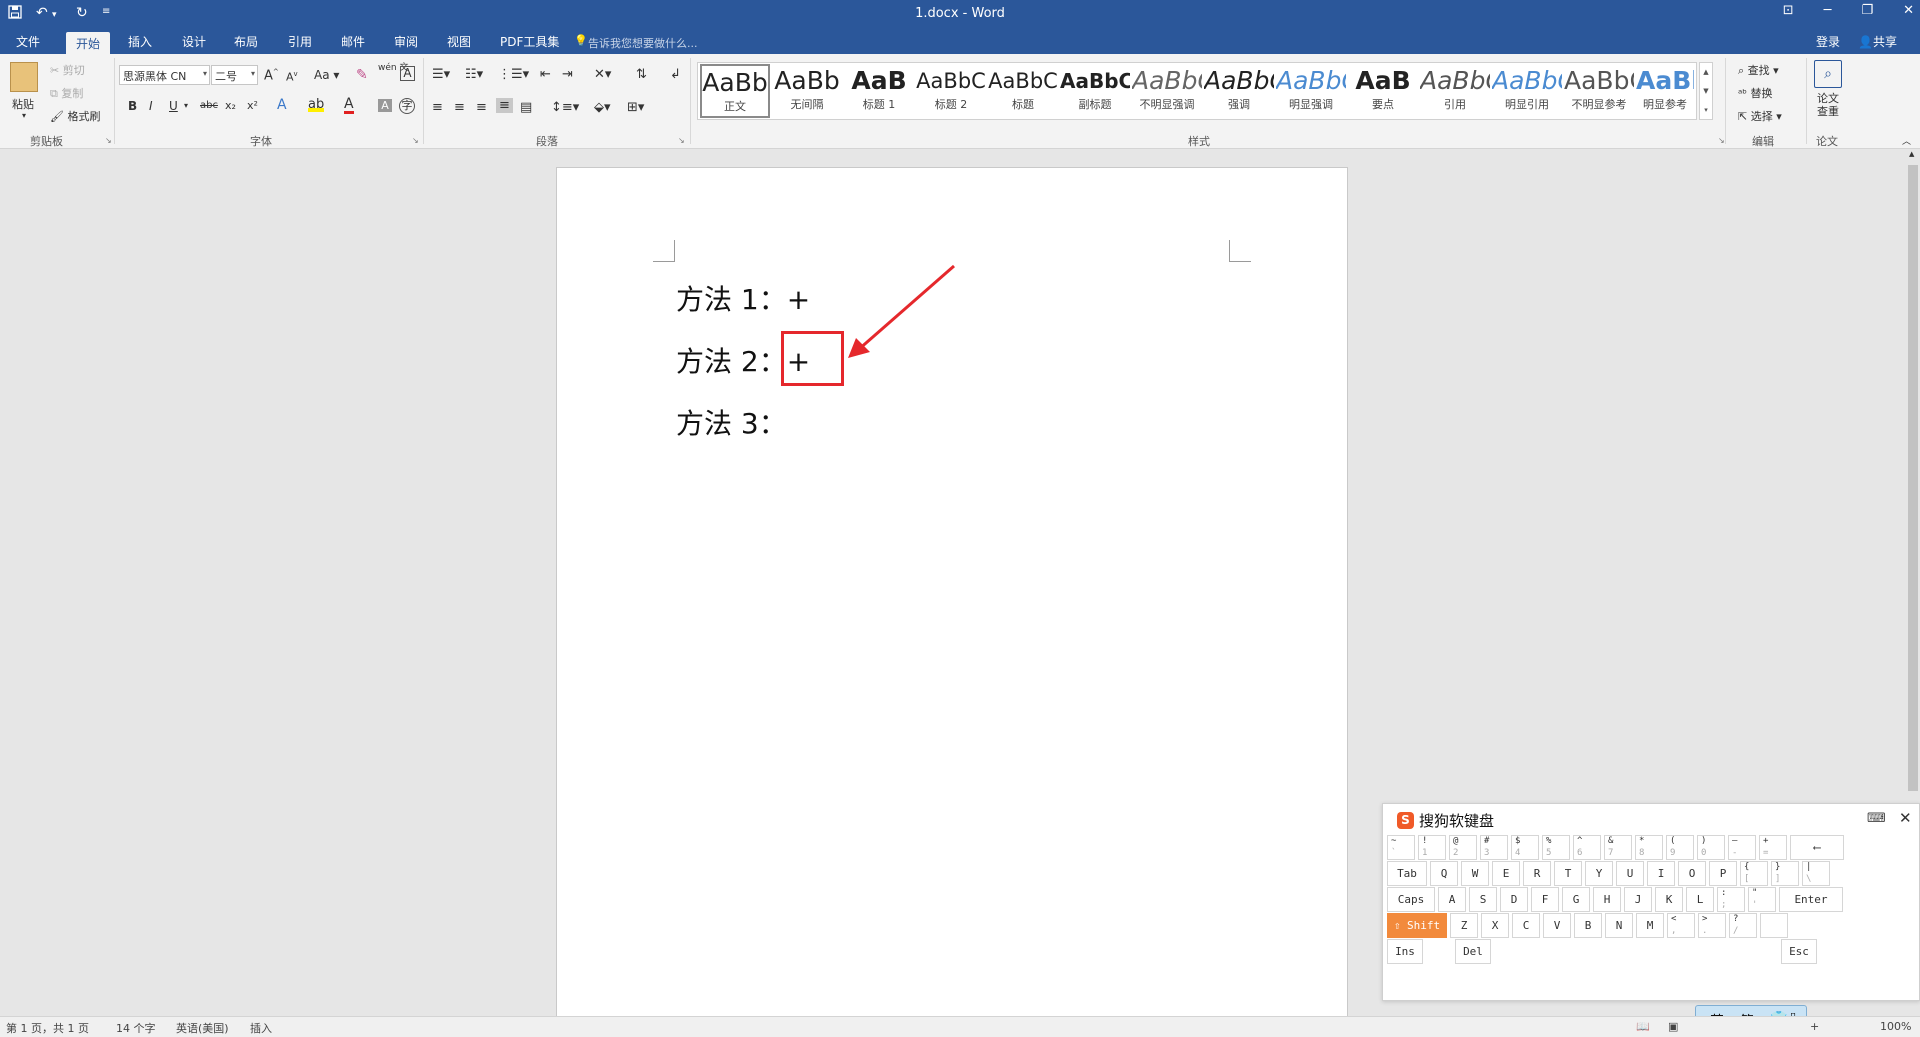 The image size is (1920, 1037). I want to click on font-name-combo: 思源黑体 CN ▾, so click(164, 75).